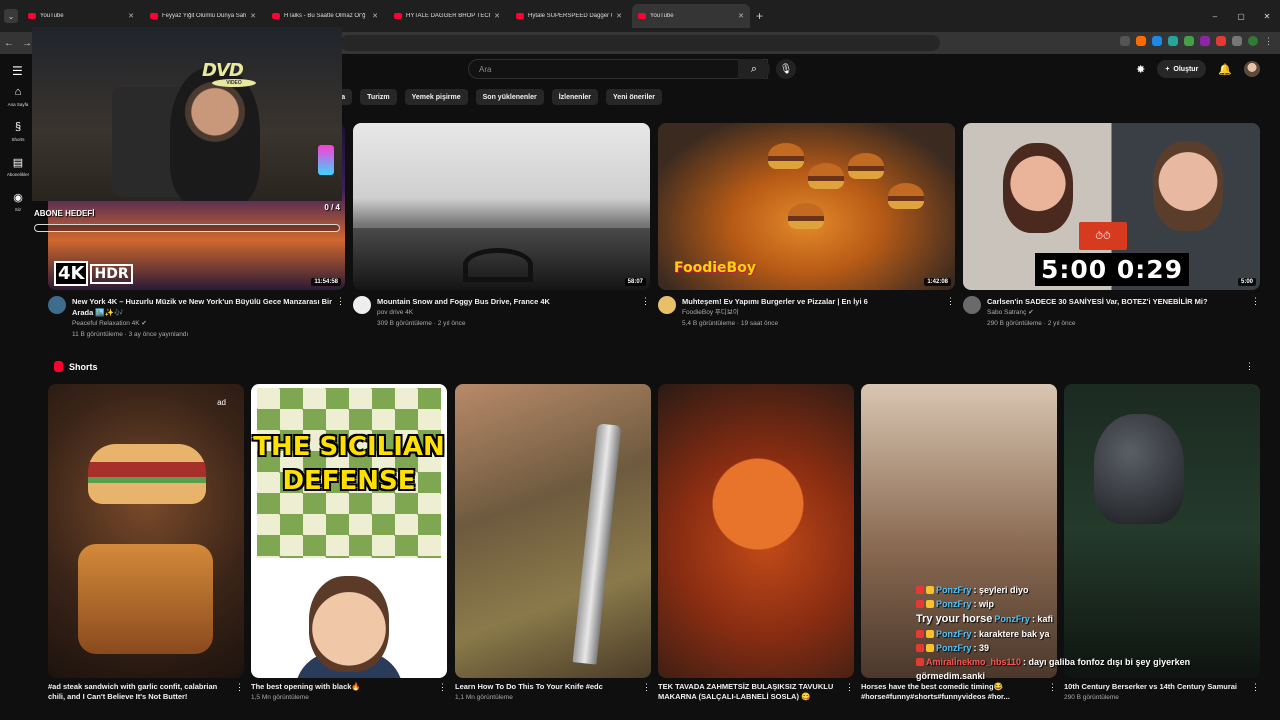 This screenshot has width=1280, height=720. I want to click on chat-username: PonzFry, so click(1012, 619).